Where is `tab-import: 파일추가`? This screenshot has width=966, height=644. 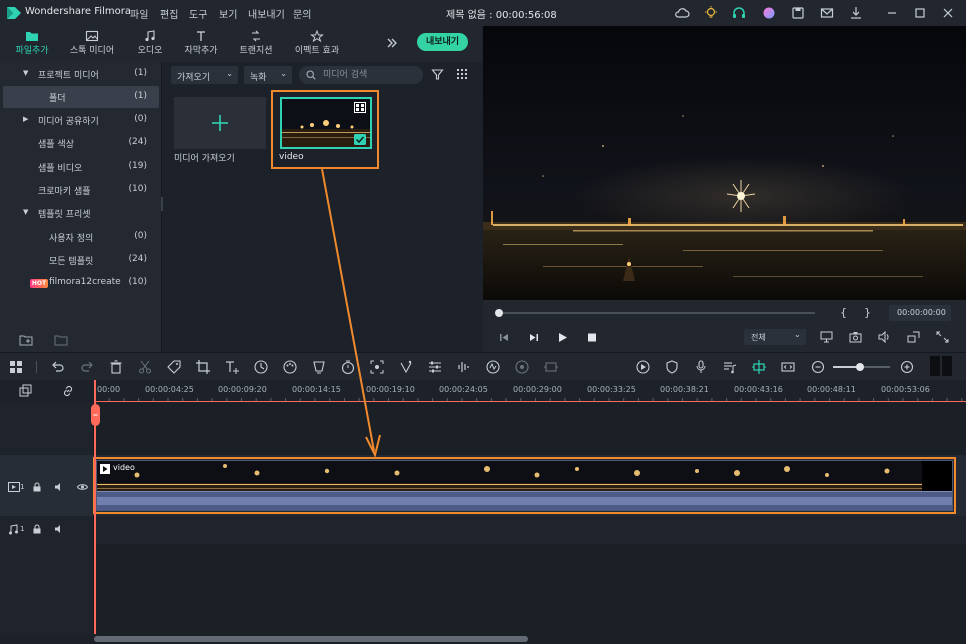
tab-import: 파일추가 is located at coordinates (32, 44).